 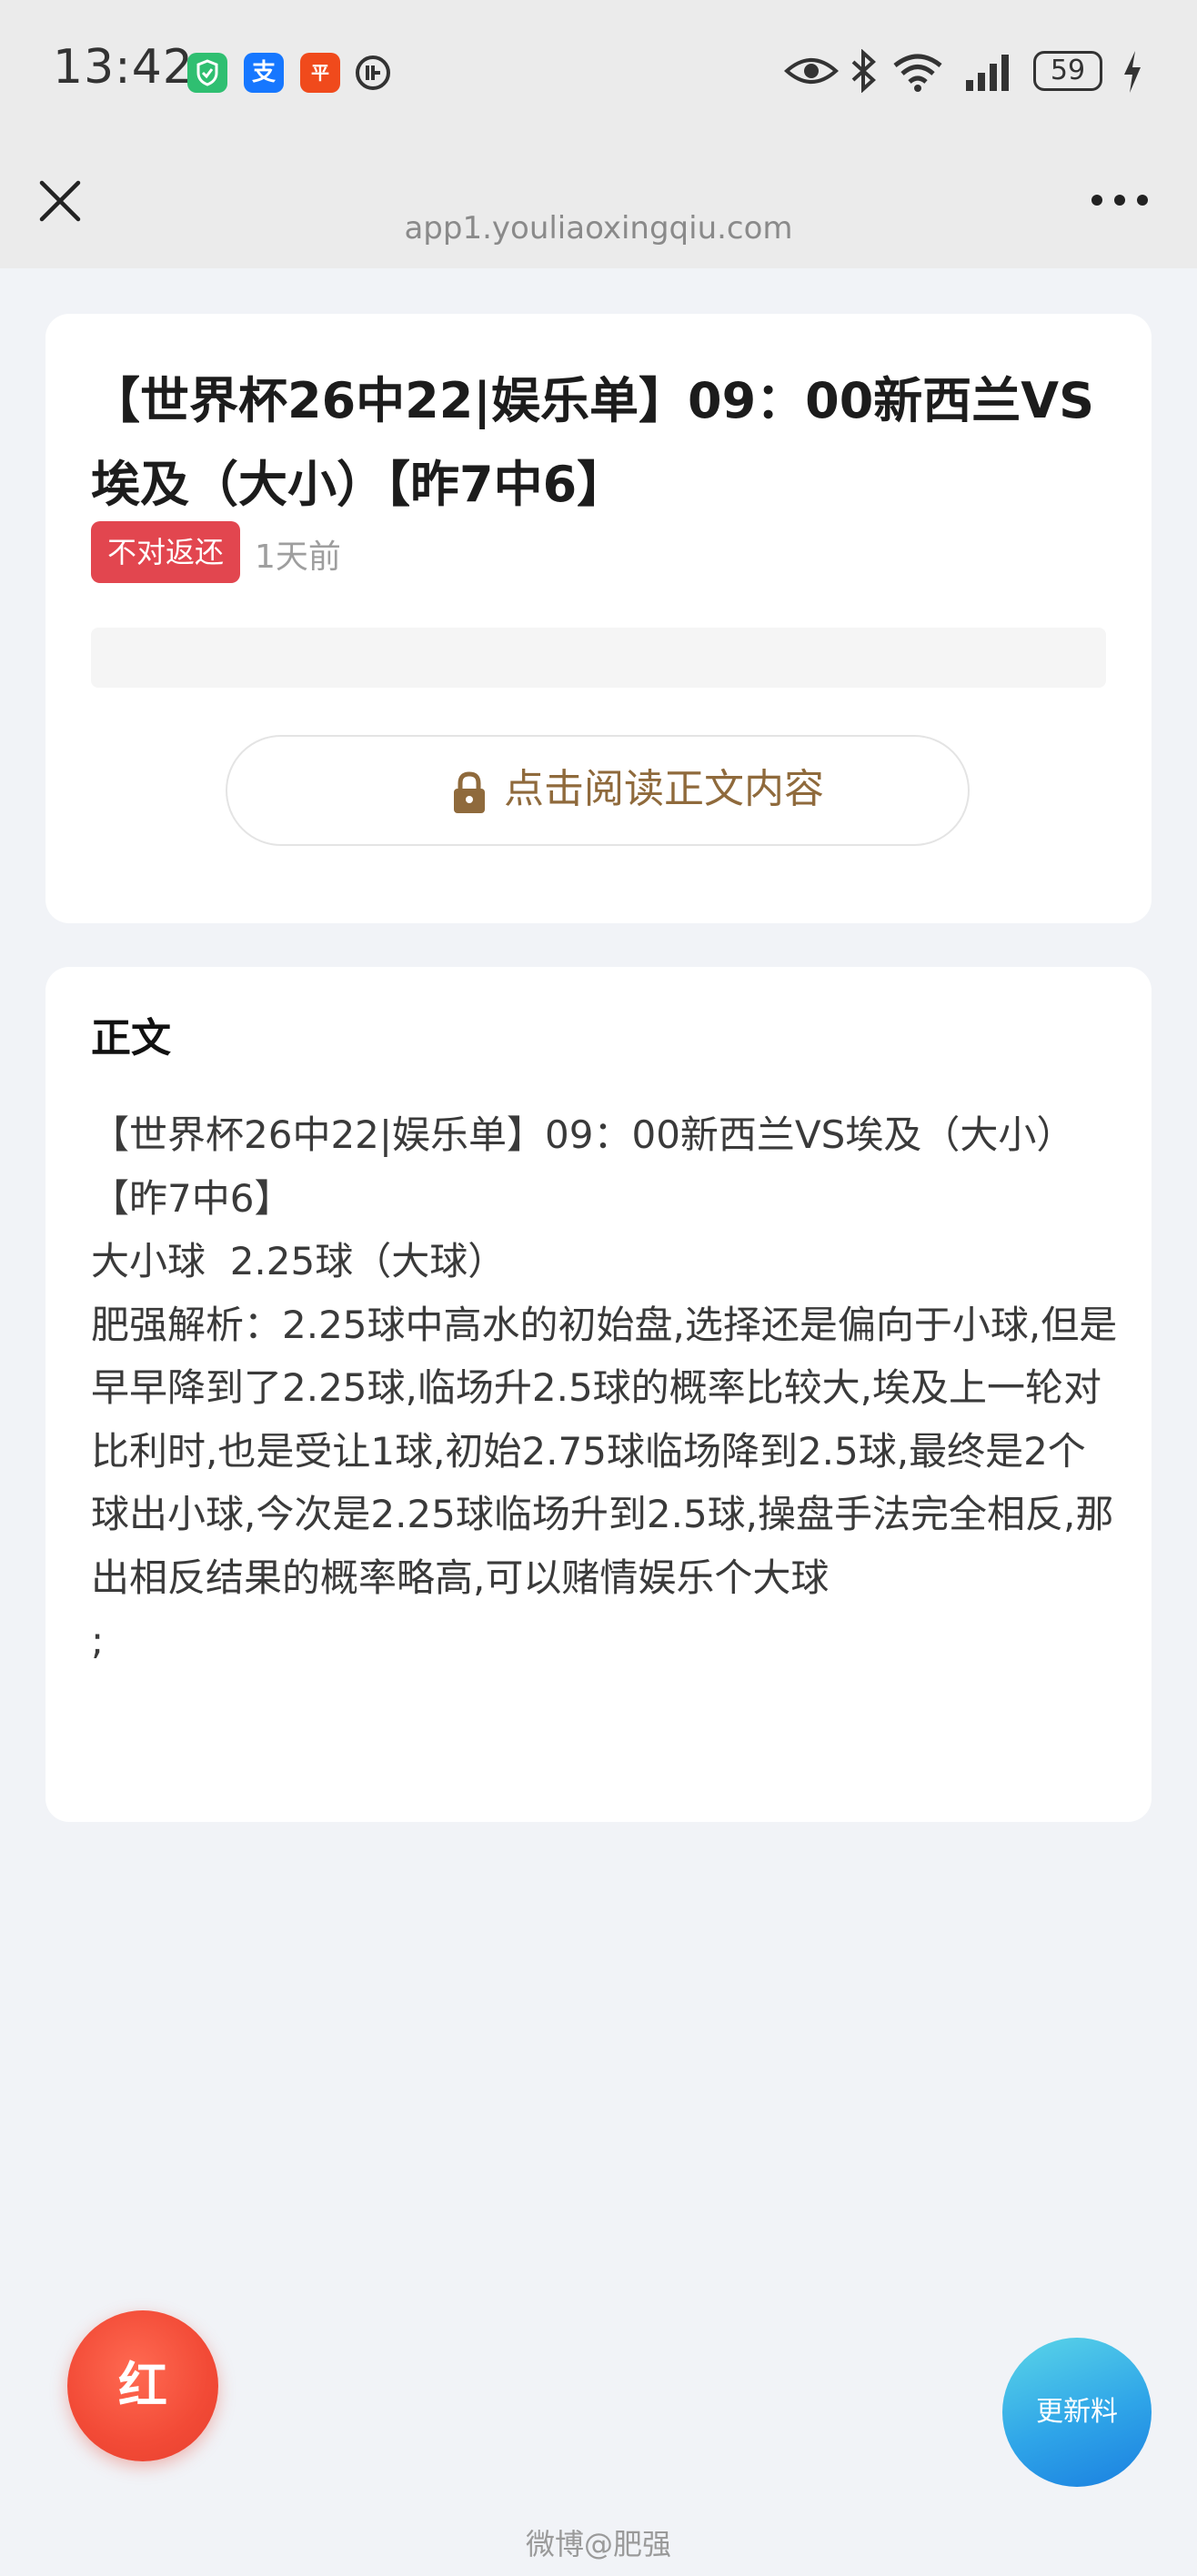 I want to click on pingan-glyph: 平, so click(x=320, y=73).